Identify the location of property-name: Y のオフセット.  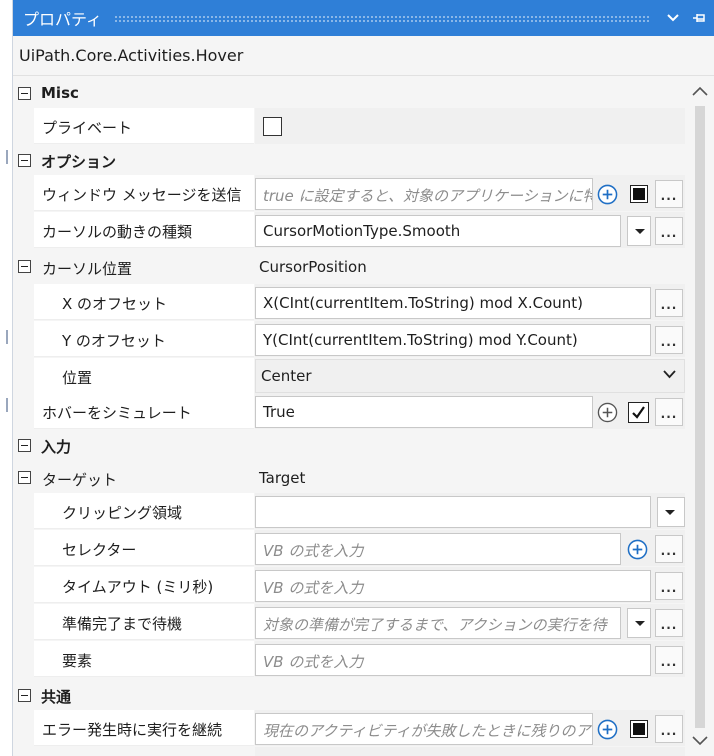
(144, 339).